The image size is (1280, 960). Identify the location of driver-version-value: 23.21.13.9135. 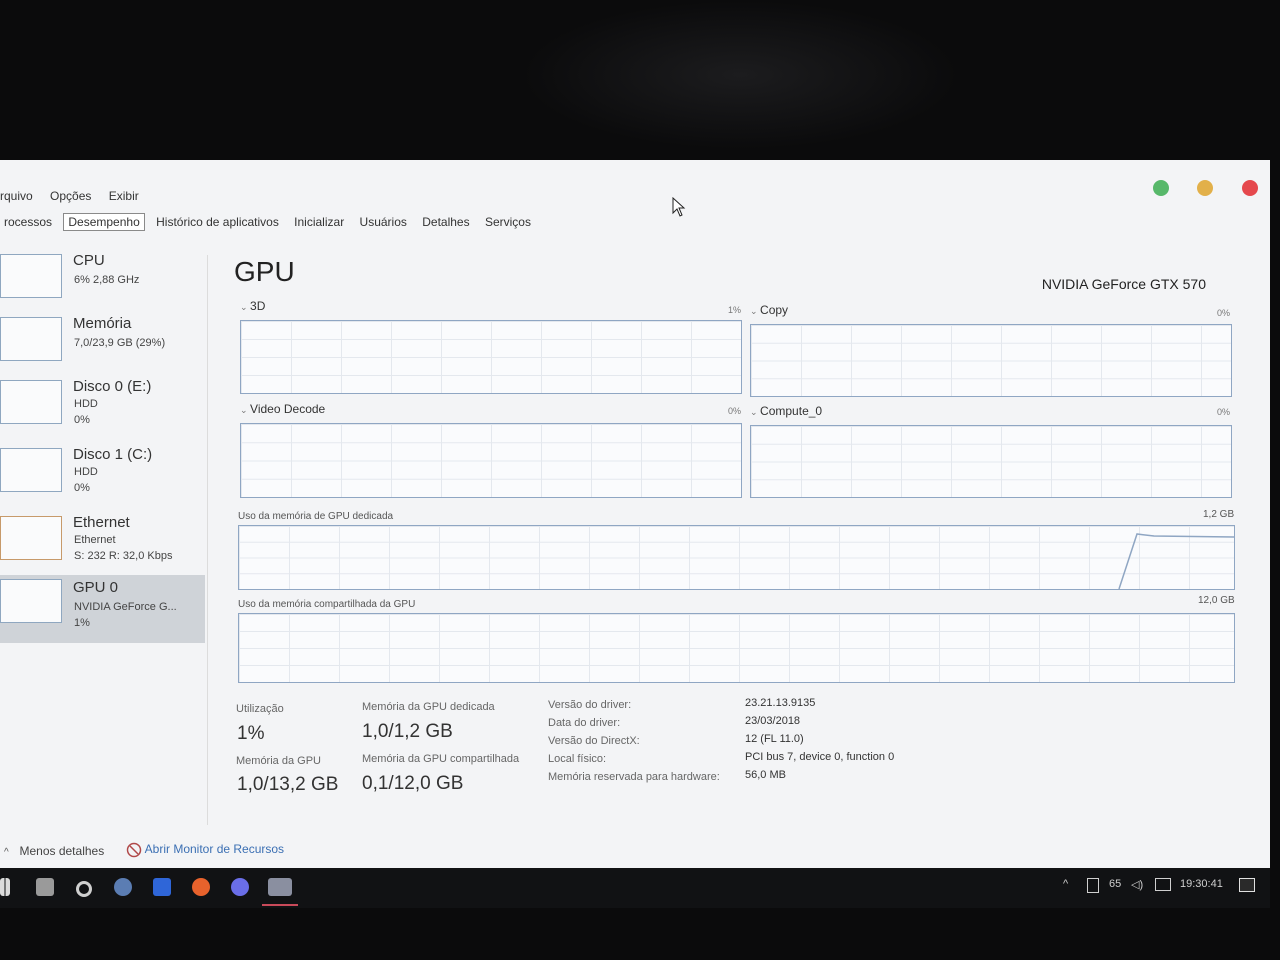
(780, 703).